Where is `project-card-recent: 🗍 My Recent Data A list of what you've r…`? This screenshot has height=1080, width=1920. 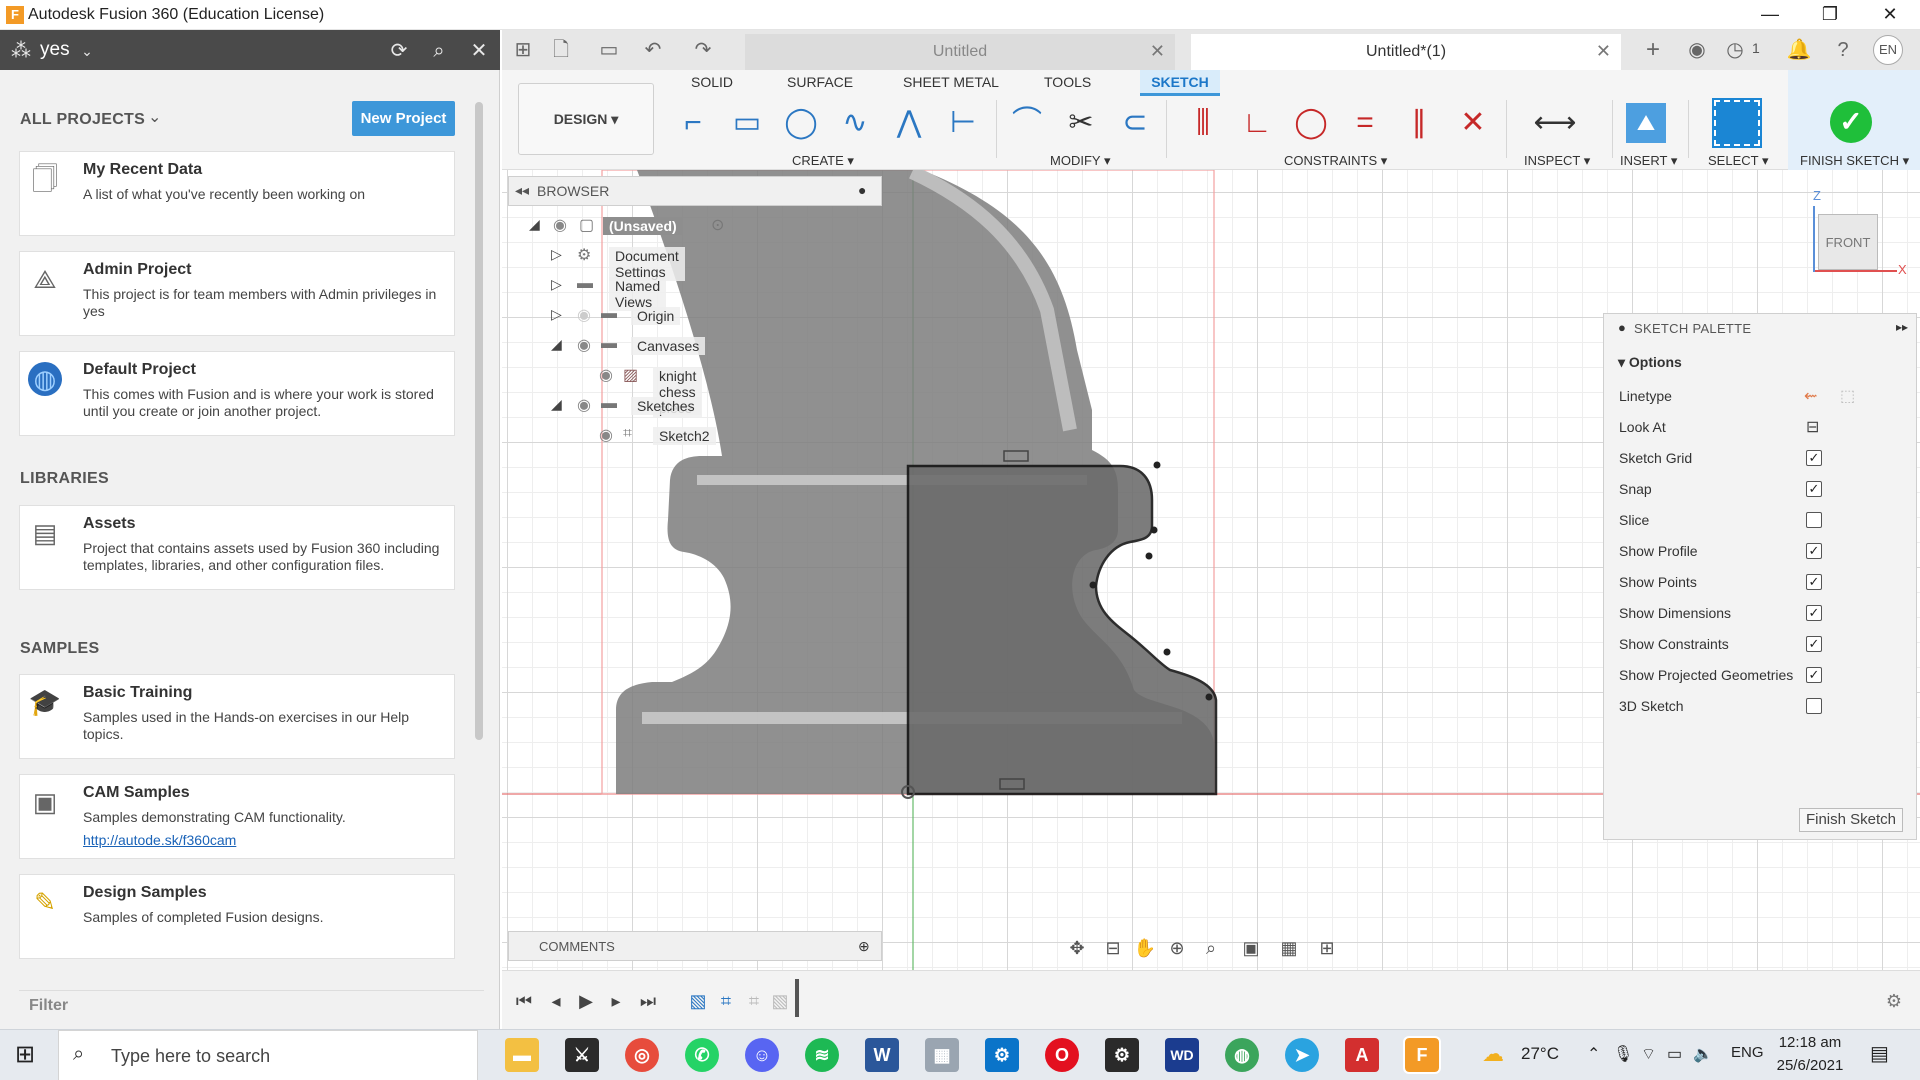
project-card-recent: 🗍 My Recent Data A list of what you've r… is located at coordinates (237, 193).